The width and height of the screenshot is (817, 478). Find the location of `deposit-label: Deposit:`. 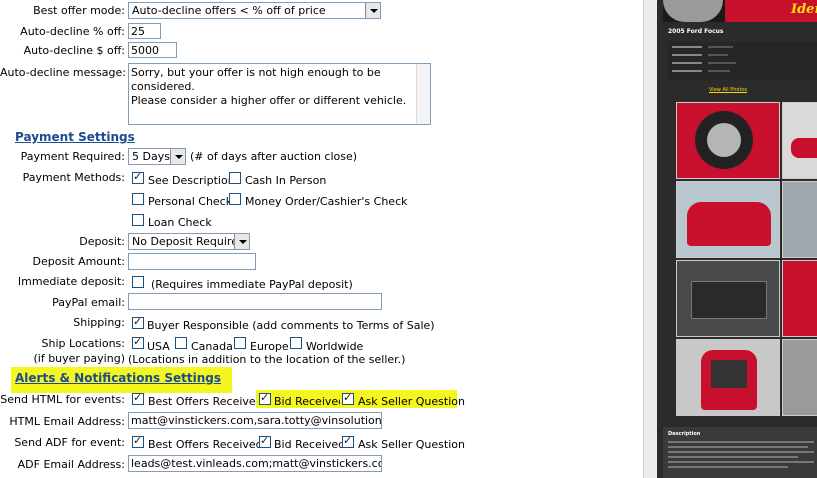

deposit-label: Deposit: is located at coordinates (102, 241).